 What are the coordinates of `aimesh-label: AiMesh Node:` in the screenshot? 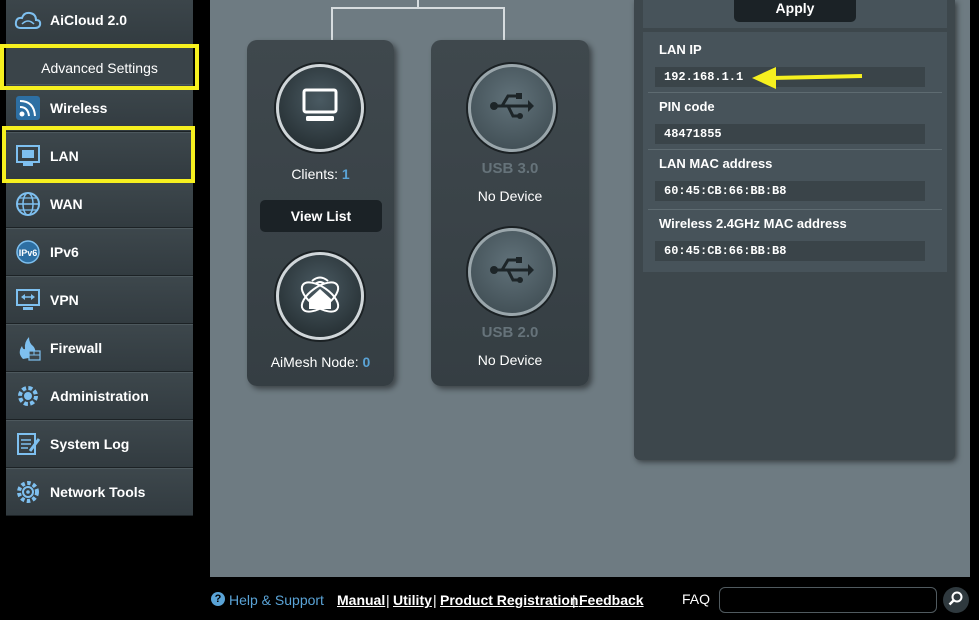 It's located at (314, 362).